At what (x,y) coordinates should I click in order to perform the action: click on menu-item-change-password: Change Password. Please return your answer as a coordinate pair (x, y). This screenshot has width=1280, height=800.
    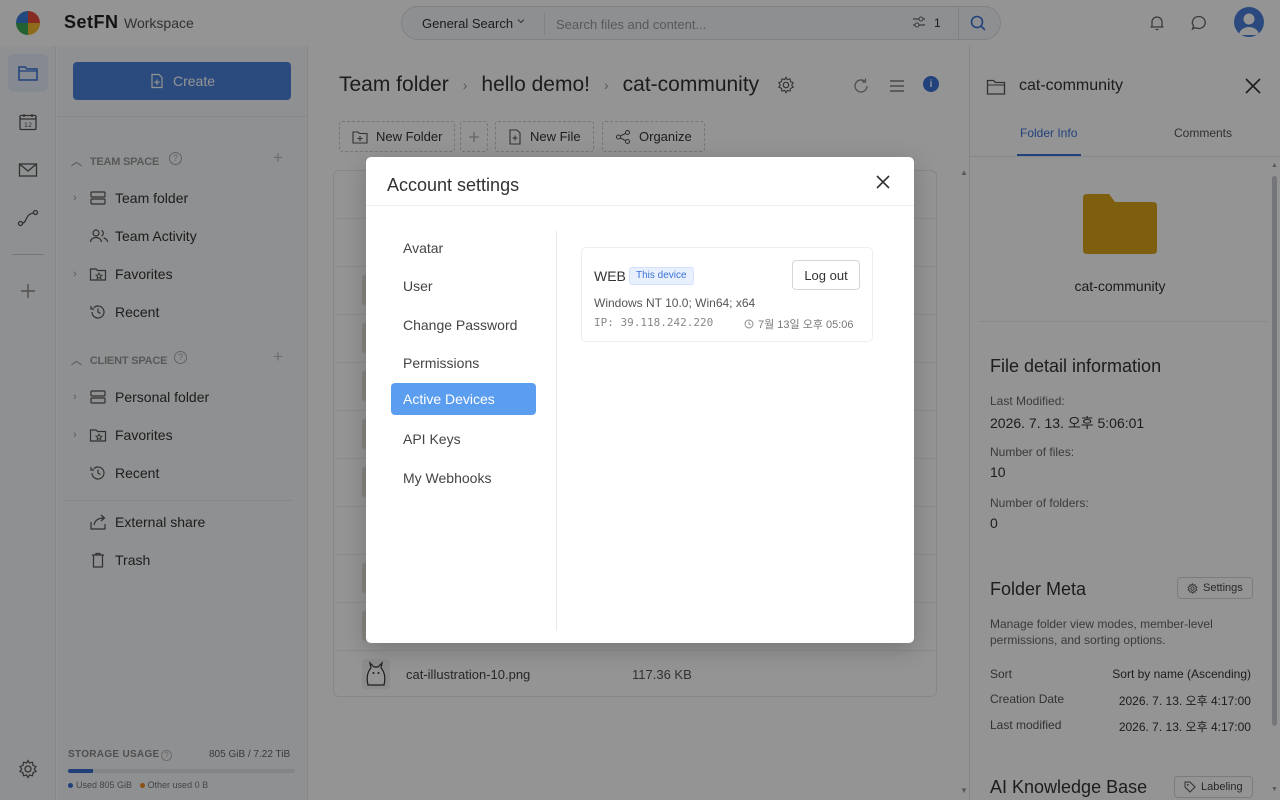
    Looking at the image, I should click on (463, 325).